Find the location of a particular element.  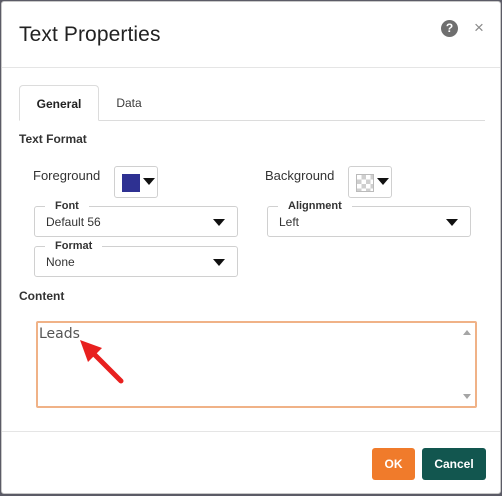

format-select: Format None is located at coordinates (136, 258).